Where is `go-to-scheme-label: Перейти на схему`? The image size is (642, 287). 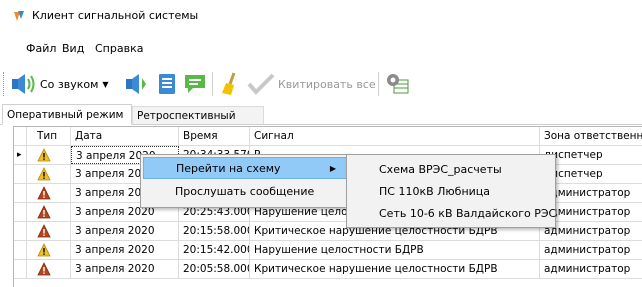
go-to-scheme-label: Перейти на схему is located at coordinates (228, 168).